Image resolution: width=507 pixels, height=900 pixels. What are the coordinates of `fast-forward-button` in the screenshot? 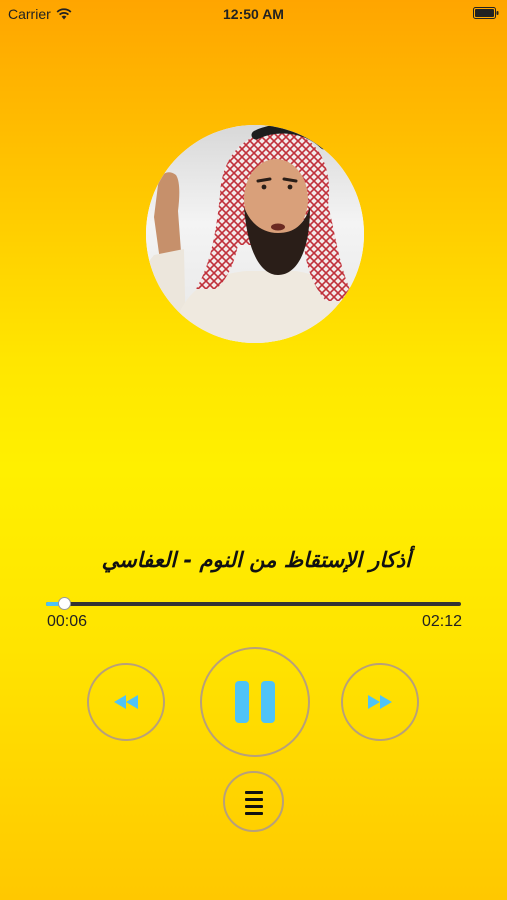 It's located at (380, 702).